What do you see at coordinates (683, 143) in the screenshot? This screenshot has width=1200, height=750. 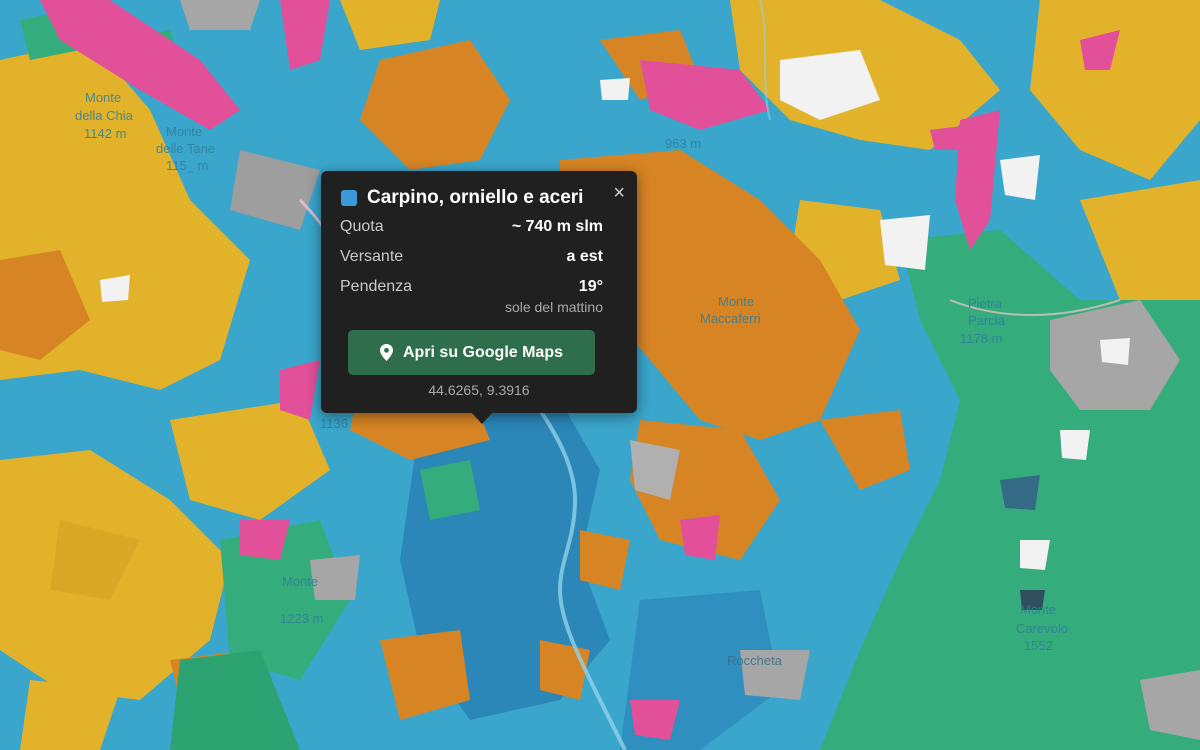 I see `place-label: 963 m` at bounding box center [683, 143].